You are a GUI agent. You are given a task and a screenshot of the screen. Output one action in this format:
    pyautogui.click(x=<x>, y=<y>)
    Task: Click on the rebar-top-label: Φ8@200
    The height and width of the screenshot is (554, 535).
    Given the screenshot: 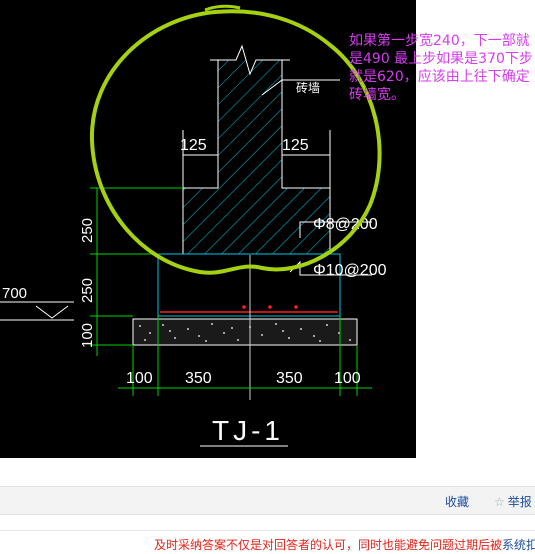 What is the action you would take?
    pyautogui.click(x=345, y=224)
    